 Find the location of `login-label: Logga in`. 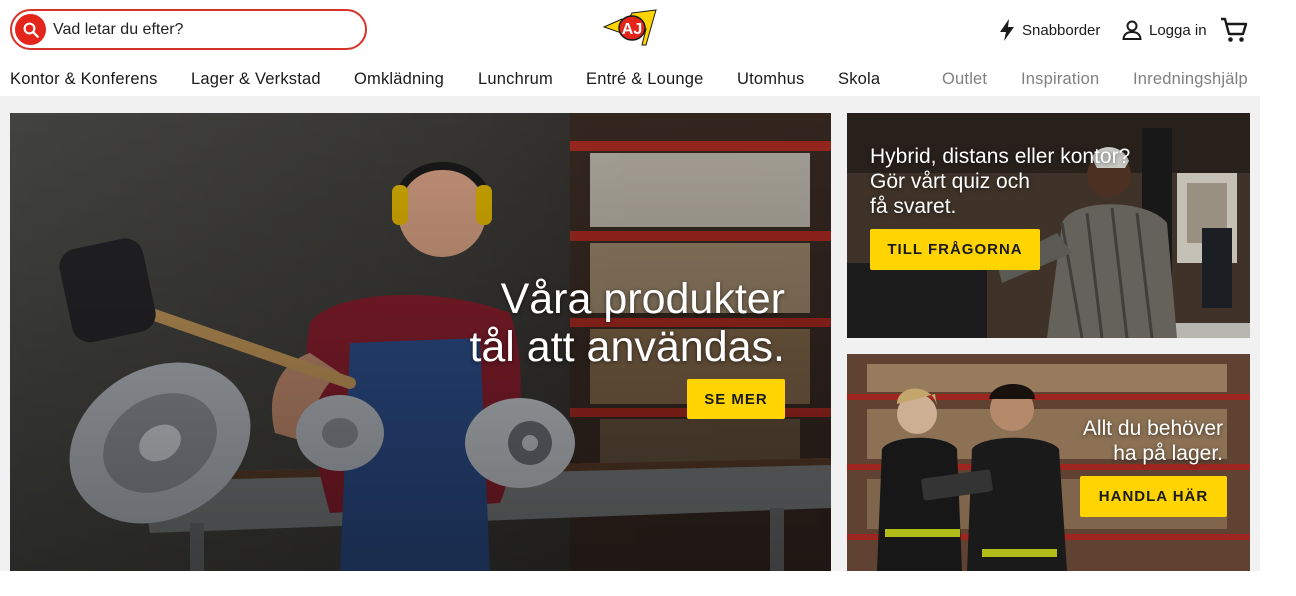

login-label: Logga in is located at coordinates (1178, 30).